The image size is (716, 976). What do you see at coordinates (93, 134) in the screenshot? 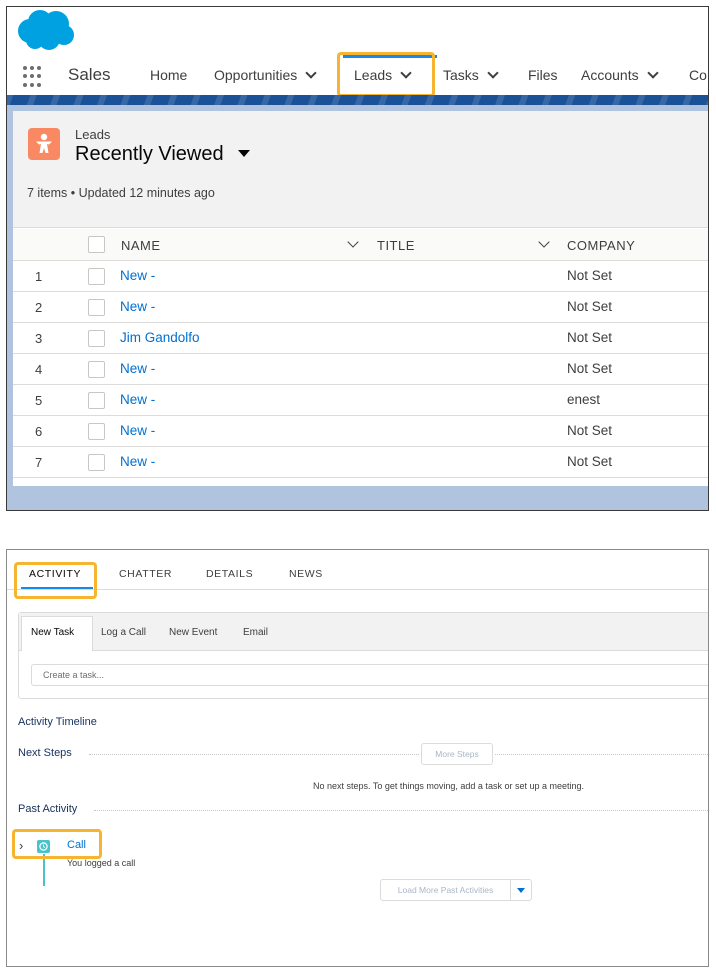
I see `object-label: Leads` at bounding box center [93, 134].